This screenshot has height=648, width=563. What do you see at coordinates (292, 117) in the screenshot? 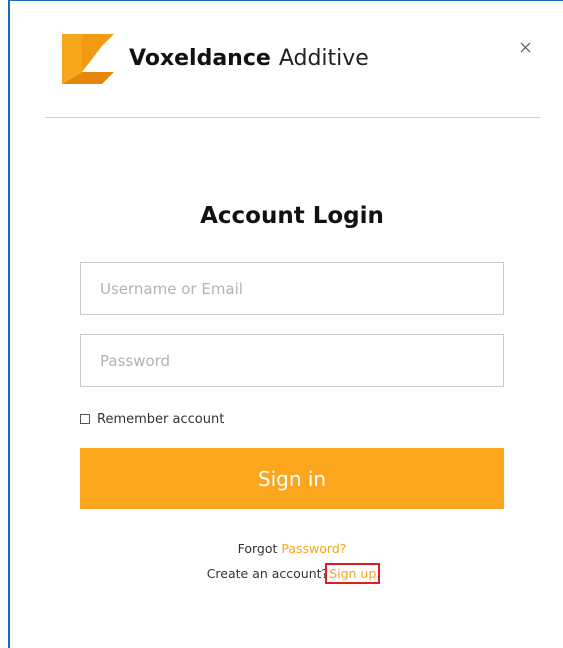
I see `header-divider` at bounding box center [292, 117].